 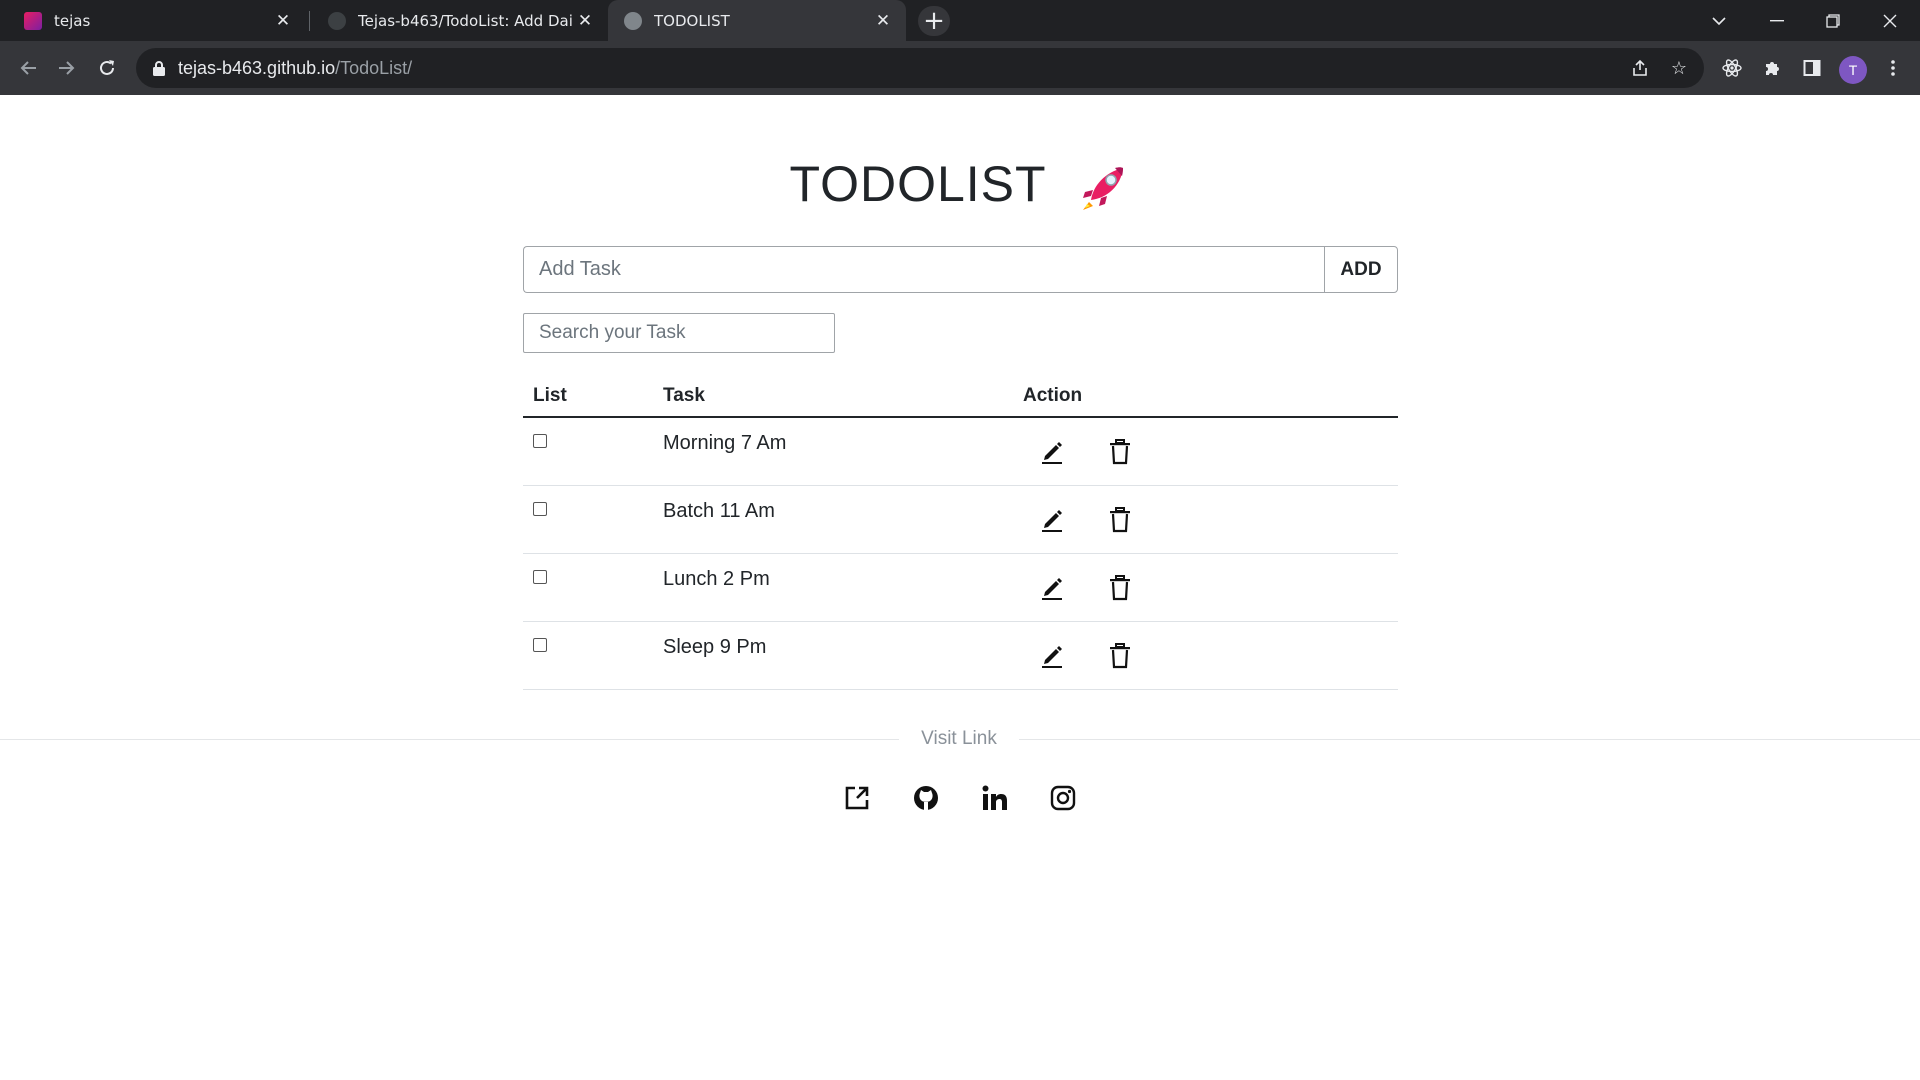 What do you see at coordinates (715, 647) in the screenshot?
I see `task-text: Sleep 9 Pm` at bounding box center [715, 647].